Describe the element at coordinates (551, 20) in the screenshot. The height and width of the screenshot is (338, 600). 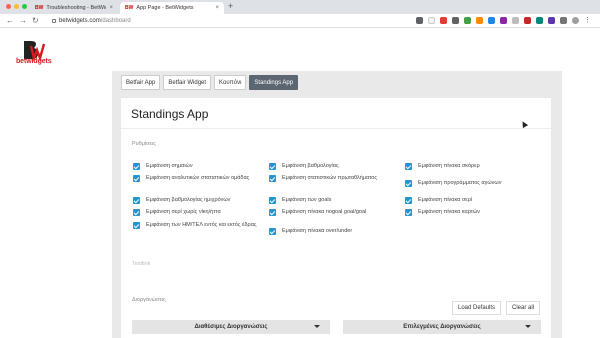
I see `extension-violet-icon` at that location.